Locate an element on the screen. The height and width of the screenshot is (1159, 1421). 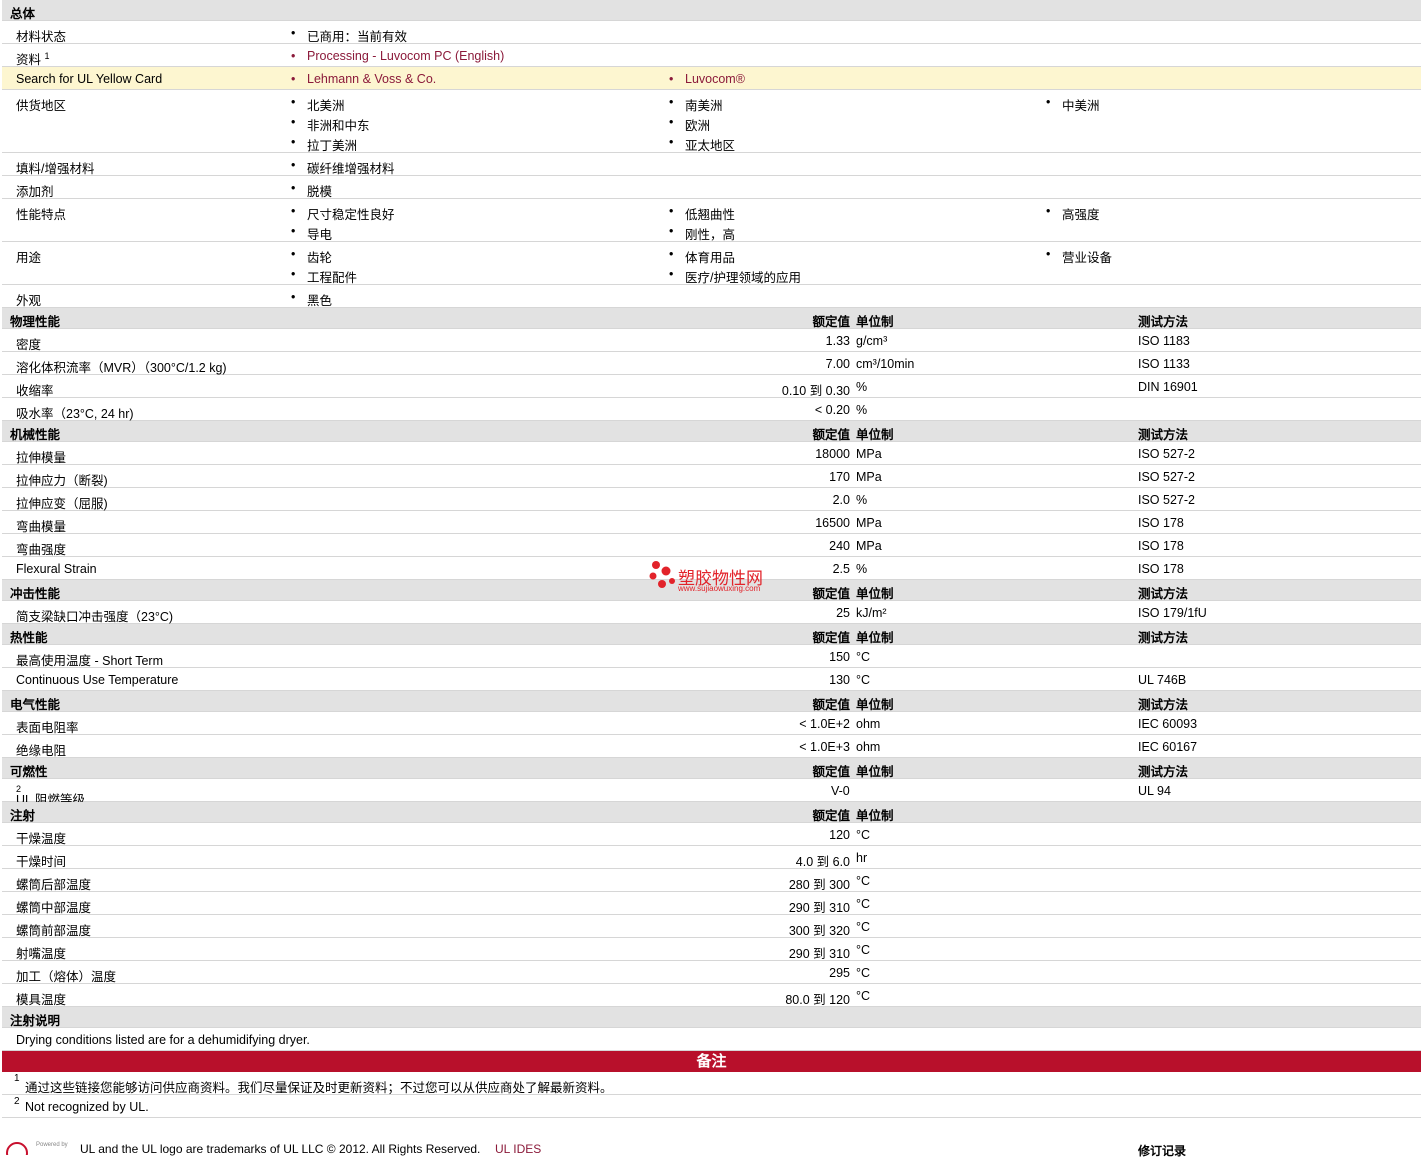
property-value: 300 到 320 is located at coordinates (819, 931).